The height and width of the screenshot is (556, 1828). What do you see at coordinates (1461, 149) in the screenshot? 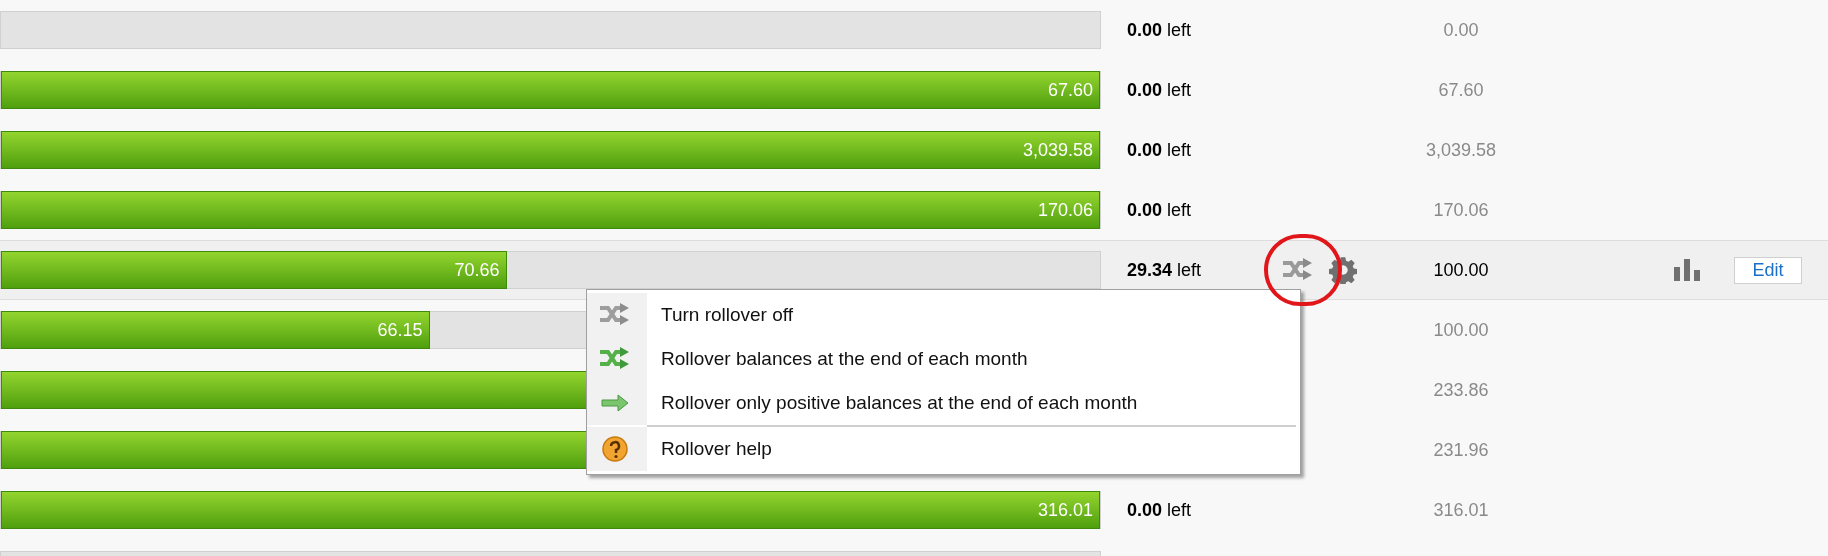
I see `budget-amount: 3,039.58` at bounding box center [1461, 149].